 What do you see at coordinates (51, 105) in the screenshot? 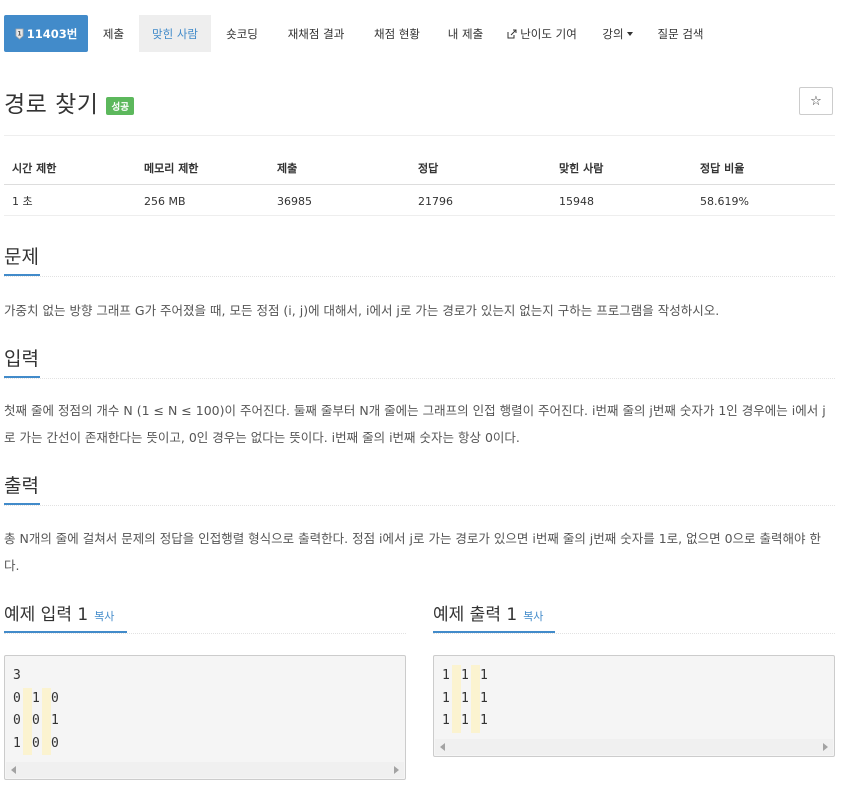
I see `problem-title: 경로 찾기` at bounding box center [51, 105].